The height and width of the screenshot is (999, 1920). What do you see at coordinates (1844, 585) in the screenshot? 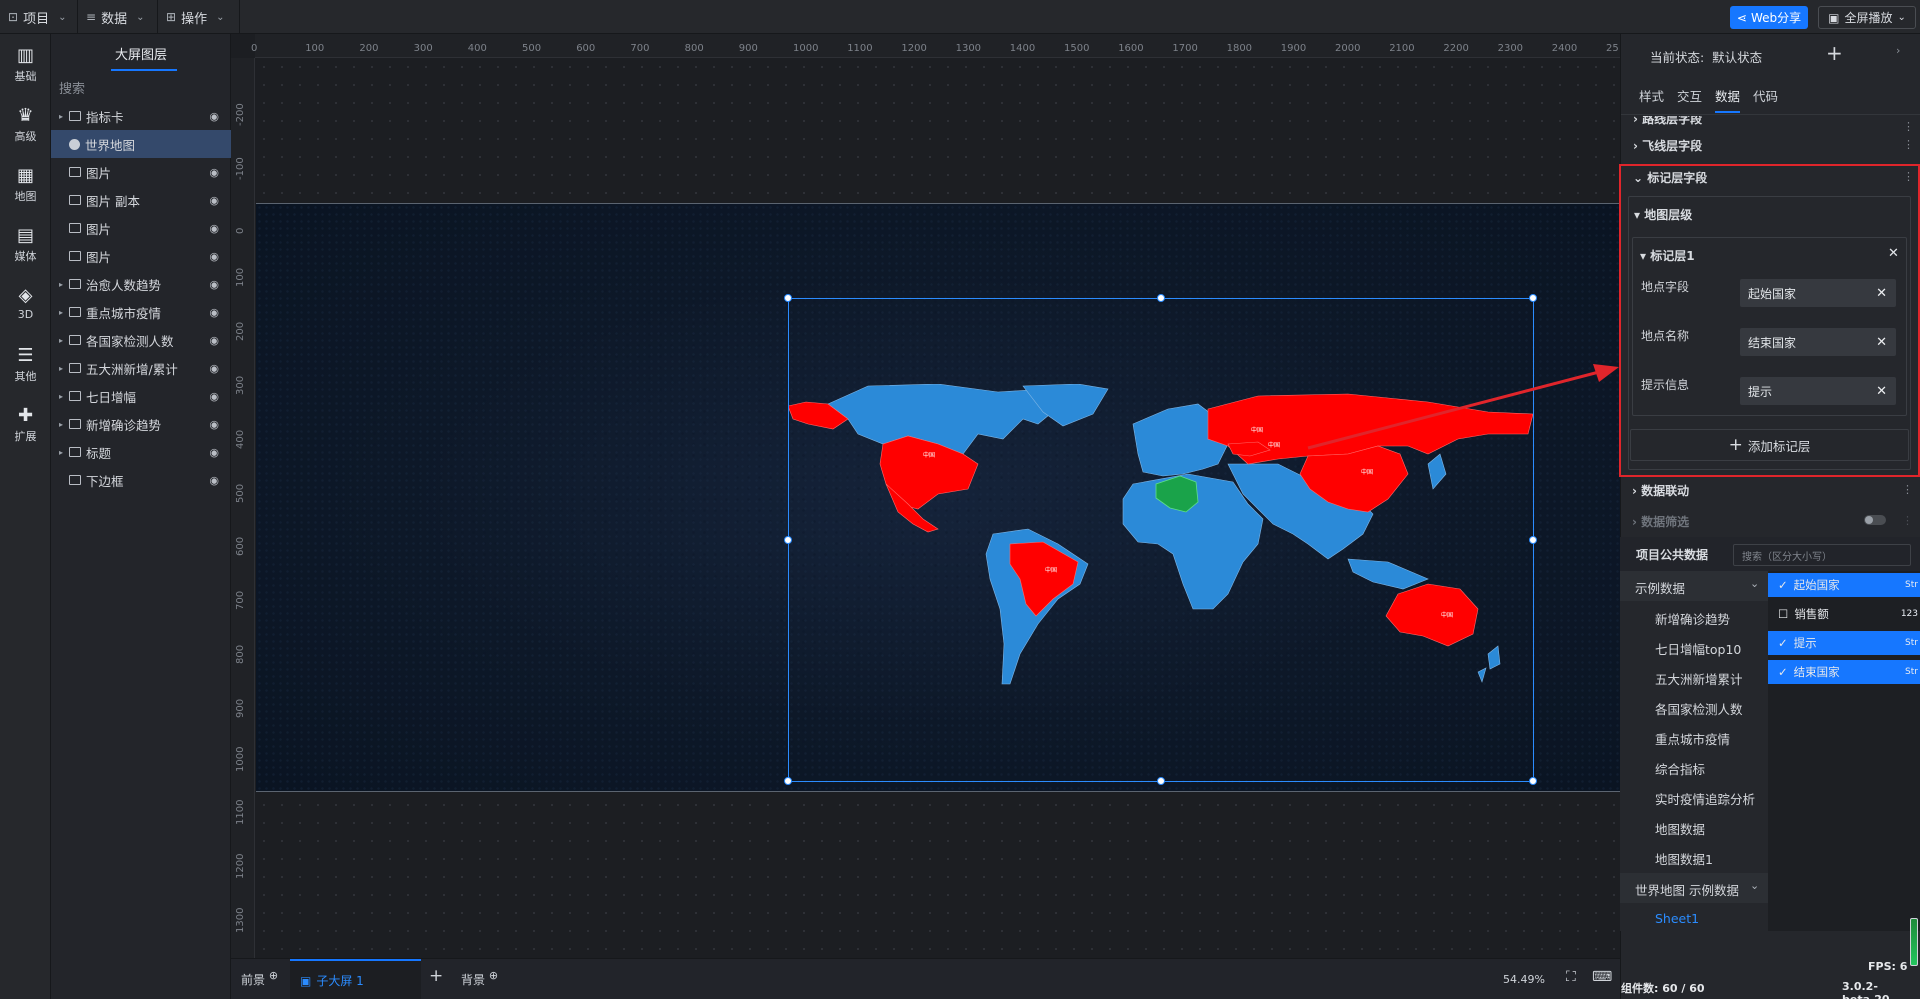
I see `dataset-field-row: ✓ 起始国家 Str` at bounding box center [1844, 585].